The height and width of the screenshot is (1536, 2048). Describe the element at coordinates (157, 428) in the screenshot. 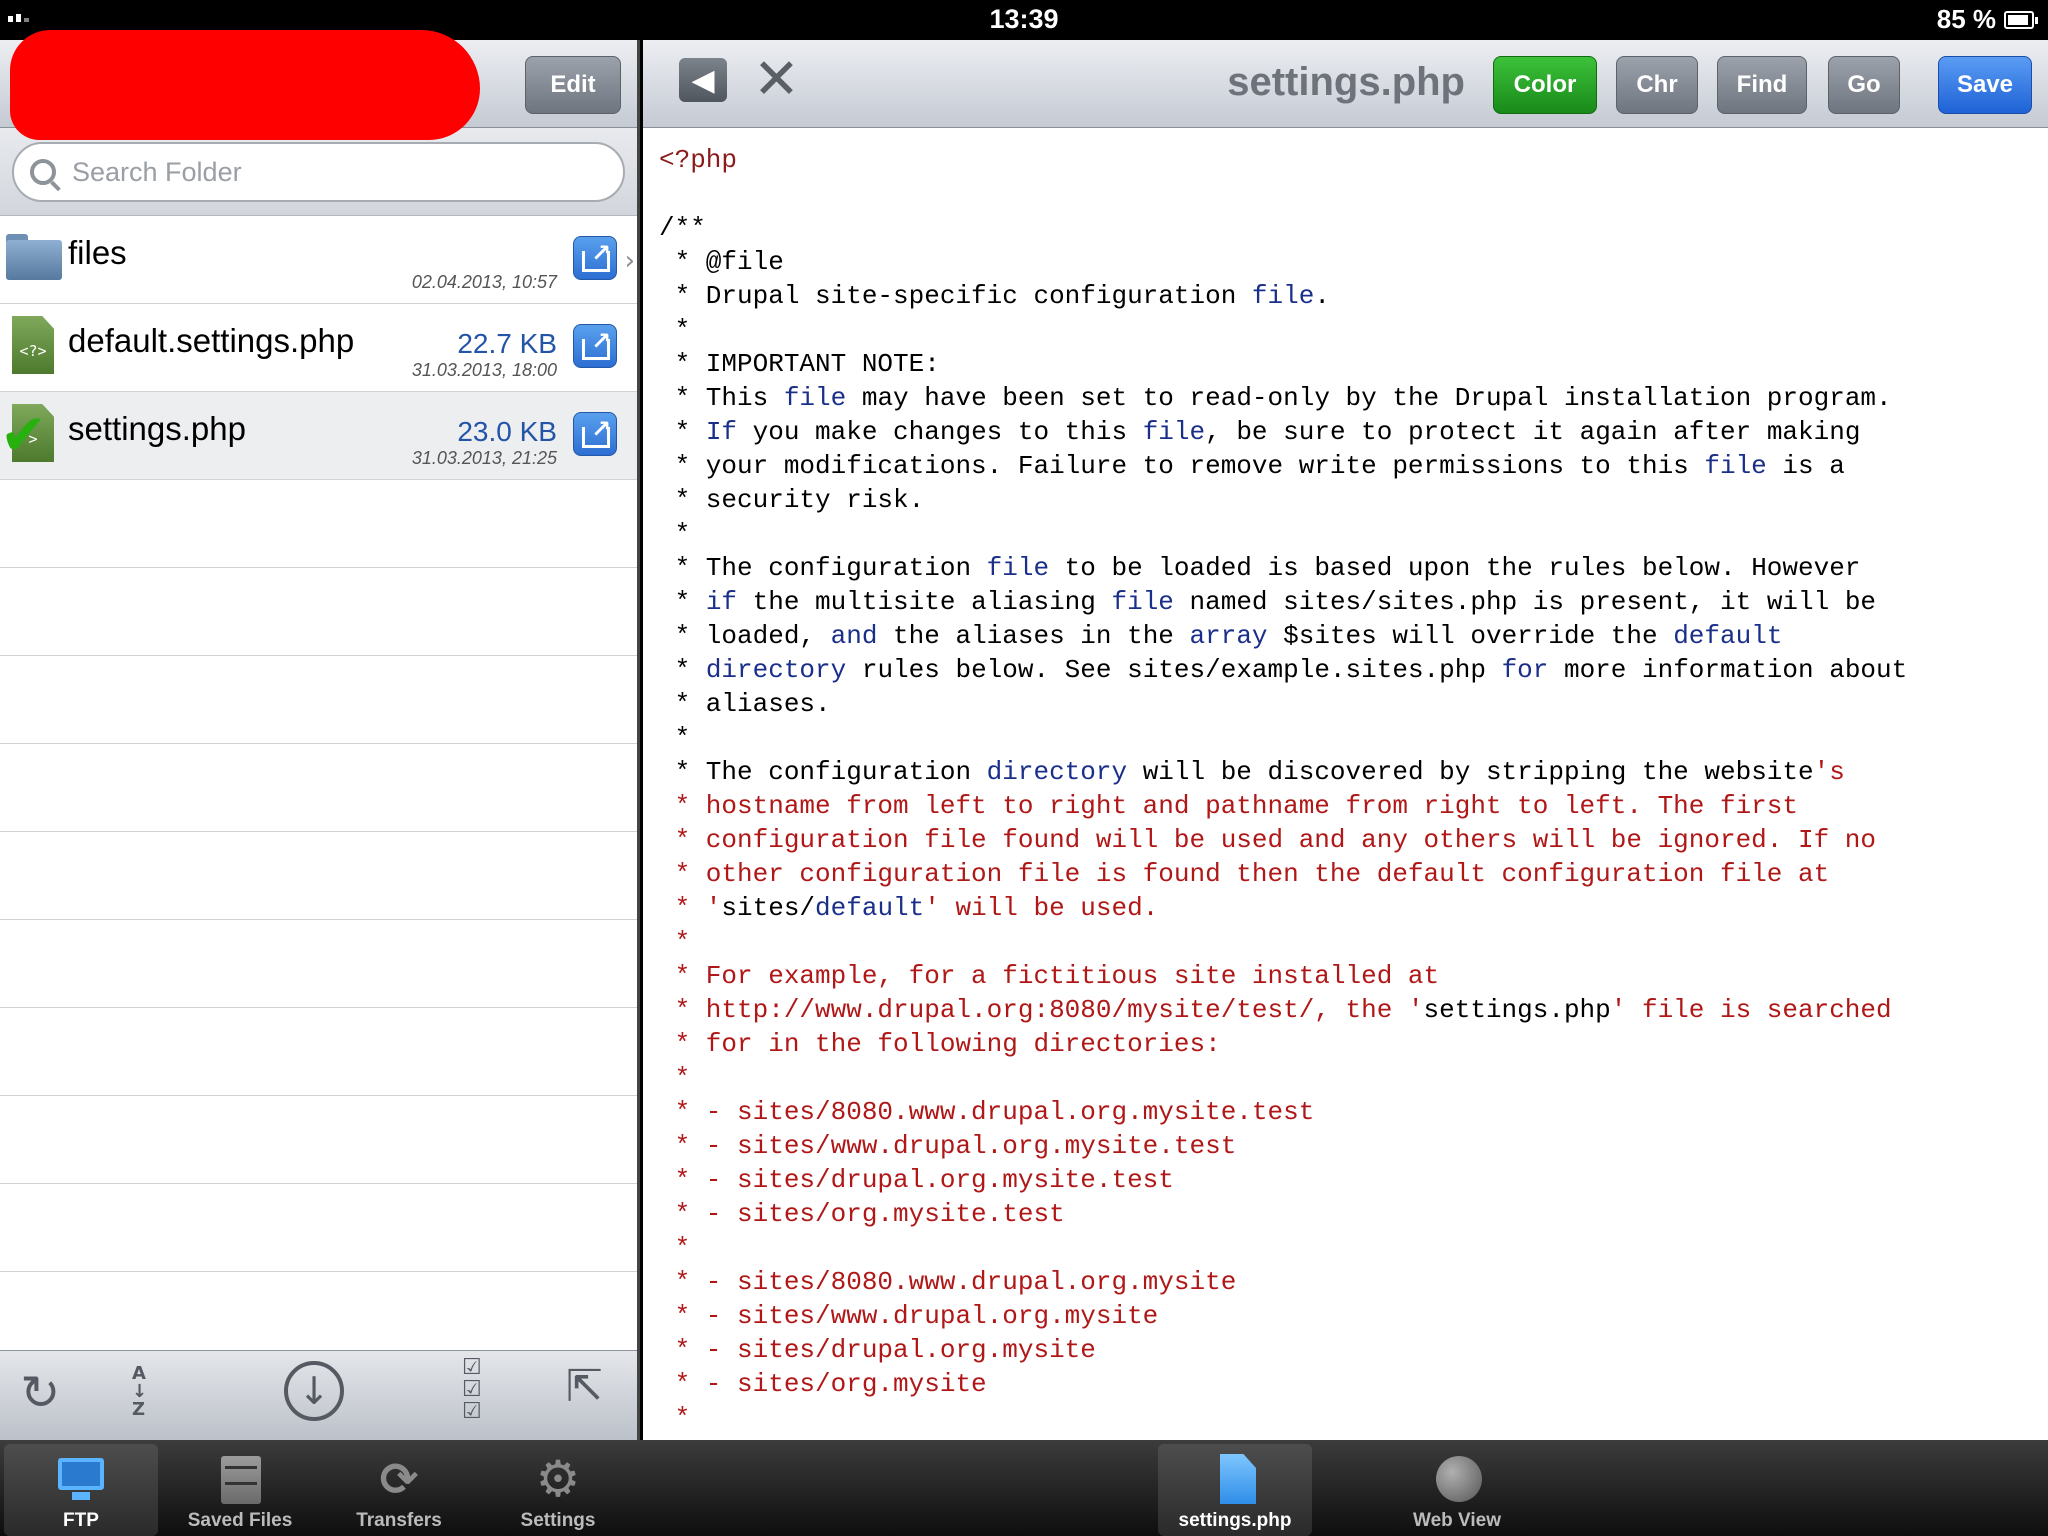

I see `file-name: settings.php` at that location.